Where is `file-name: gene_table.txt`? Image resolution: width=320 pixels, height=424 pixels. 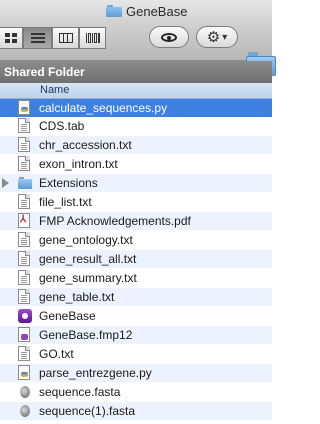 file-name: gene_table.txt is located at coordinates (77, 297).